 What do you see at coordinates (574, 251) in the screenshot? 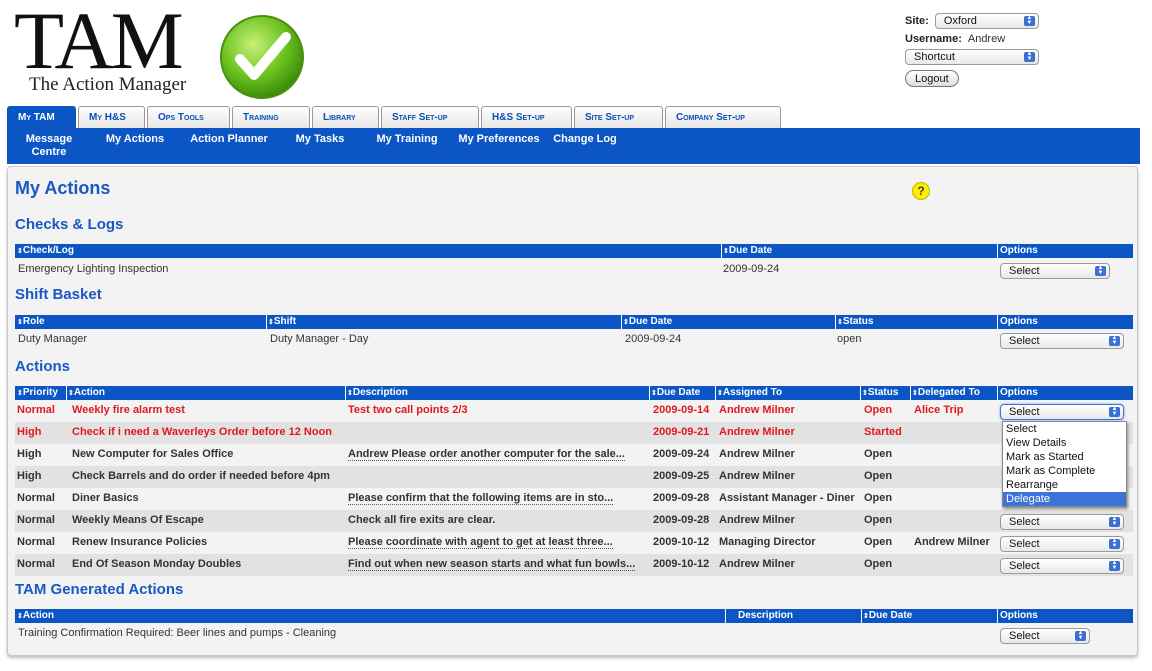
I see `checks-header: ⇕Check/Log ⇕Due Date Options` at bounding box center [574, 251].